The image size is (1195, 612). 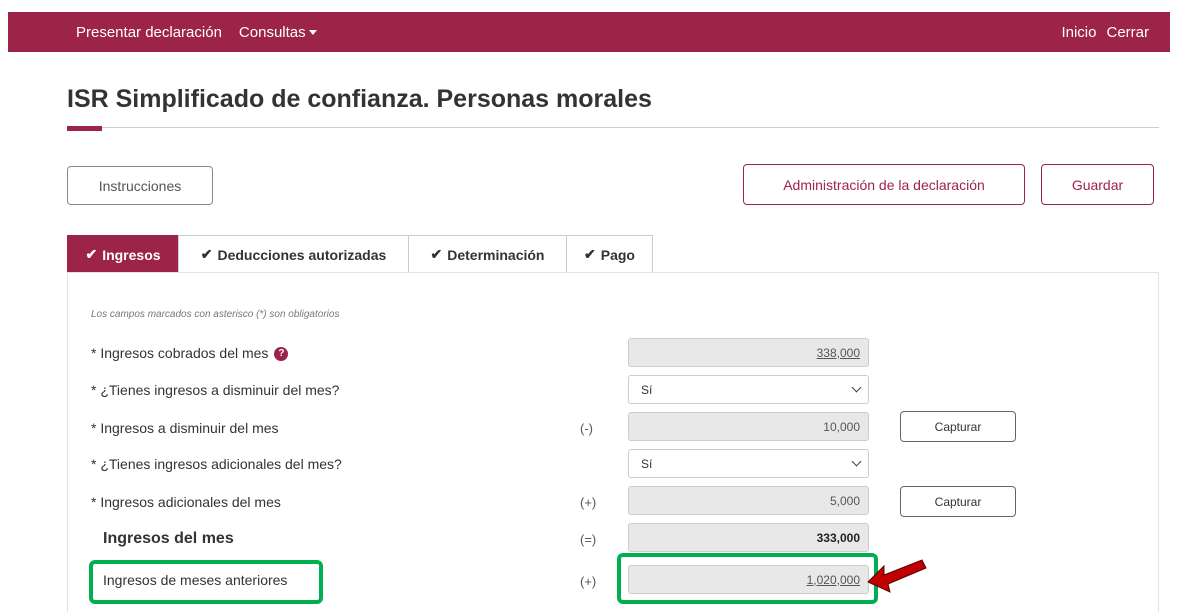 I want to click on operator-minus: (-), so click(x=586, y=428).